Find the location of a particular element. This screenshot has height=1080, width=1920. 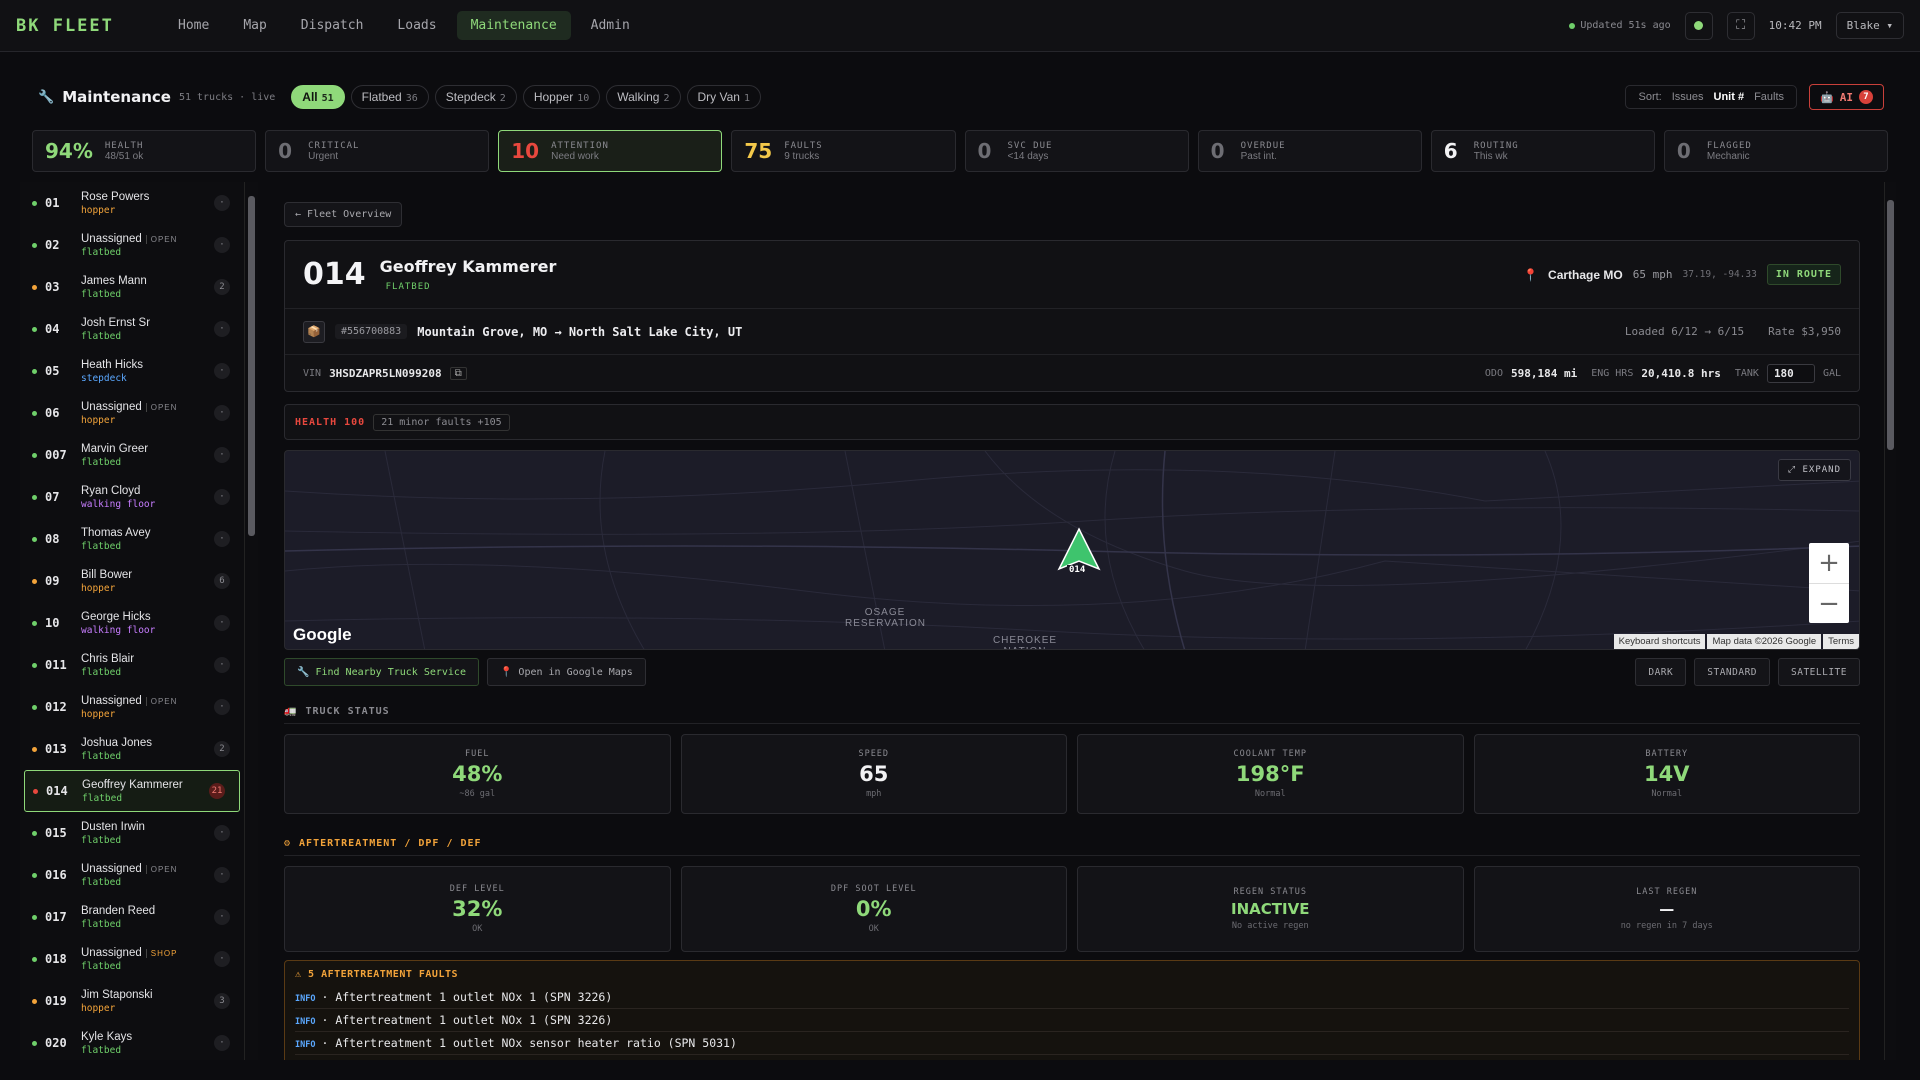

truck-row: 018 Unassigned SHOP flatbed · is located at coordinates (132, 959).